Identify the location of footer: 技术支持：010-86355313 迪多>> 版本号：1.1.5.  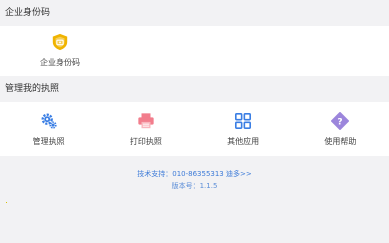
(194, 180).